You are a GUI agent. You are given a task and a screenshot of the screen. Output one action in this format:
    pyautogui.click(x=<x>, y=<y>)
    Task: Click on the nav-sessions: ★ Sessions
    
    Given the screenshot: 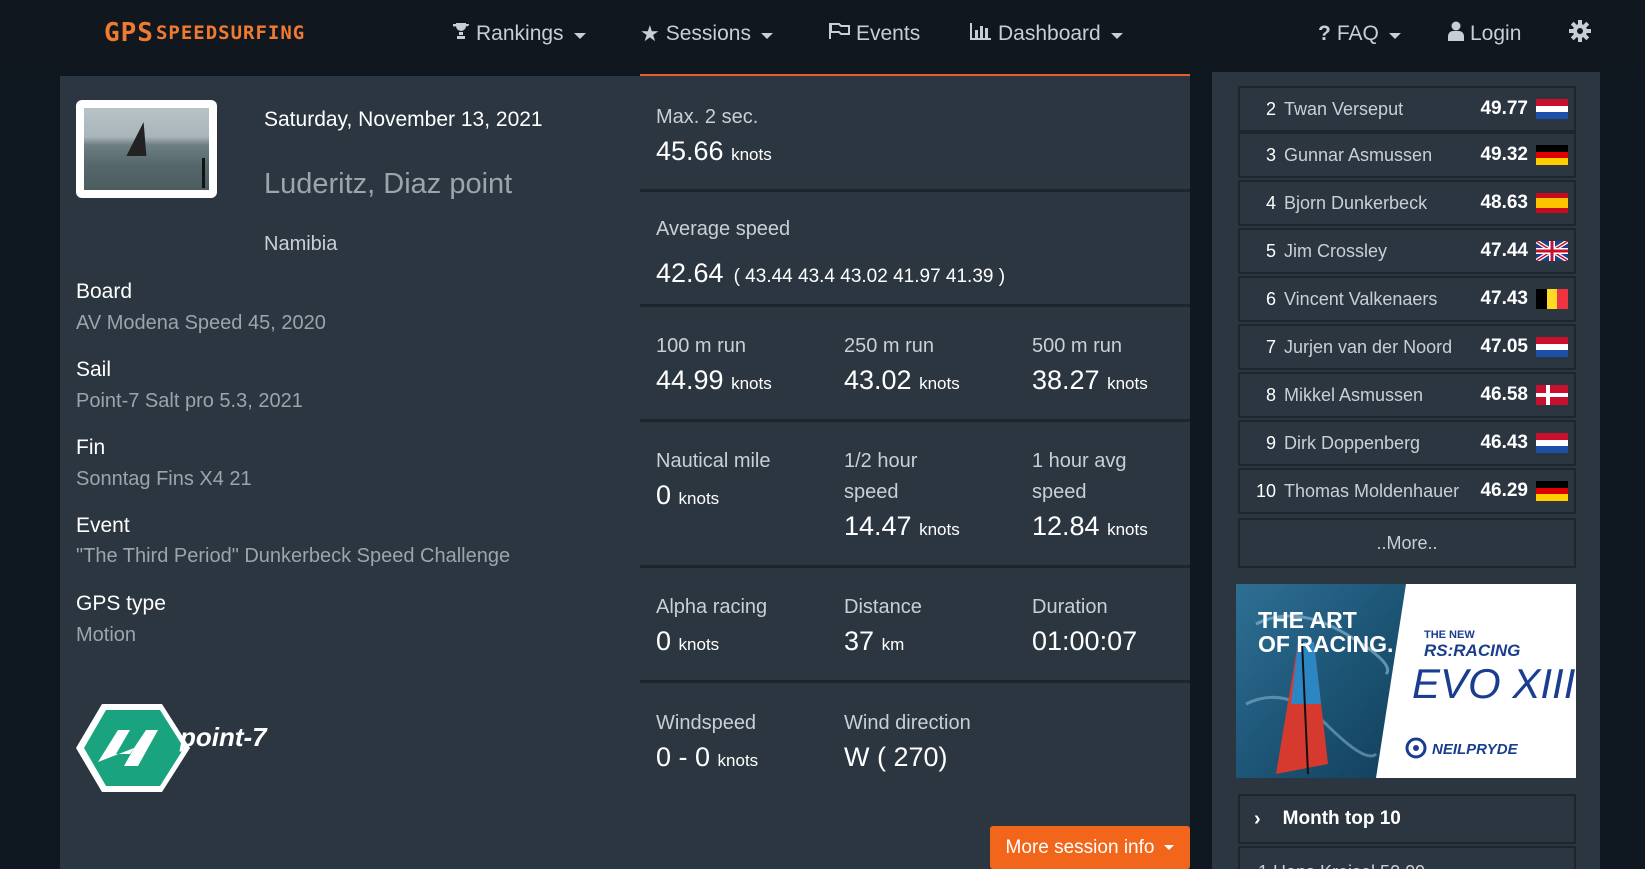 What is the action you would take?
    pyautogui.click(x=706, y=34)
    